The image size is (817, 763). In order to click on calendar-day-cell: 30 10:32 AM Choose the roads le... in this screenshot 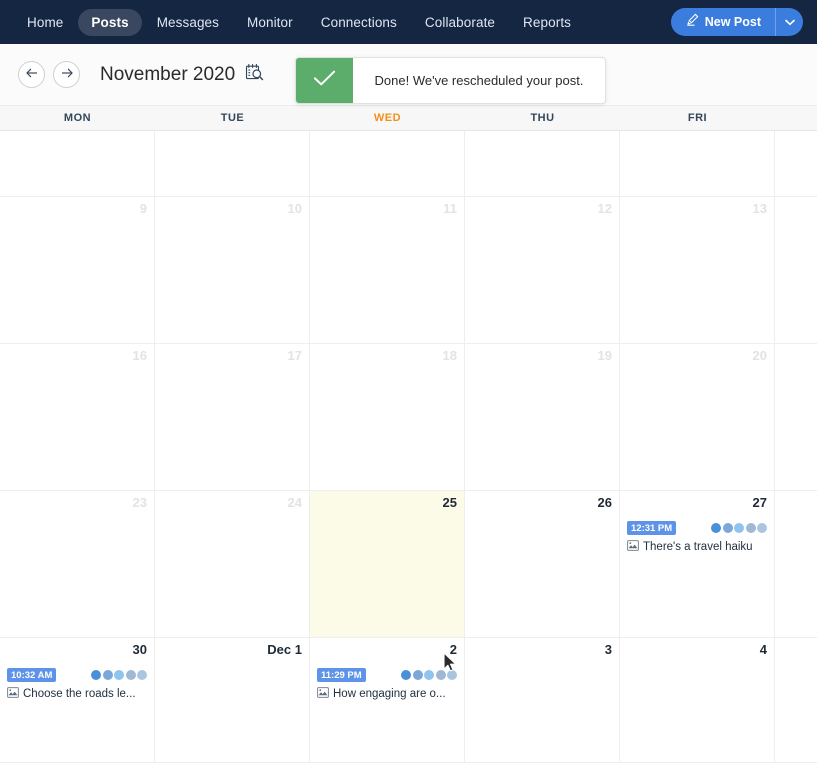, I will do `click(77, 700)`.